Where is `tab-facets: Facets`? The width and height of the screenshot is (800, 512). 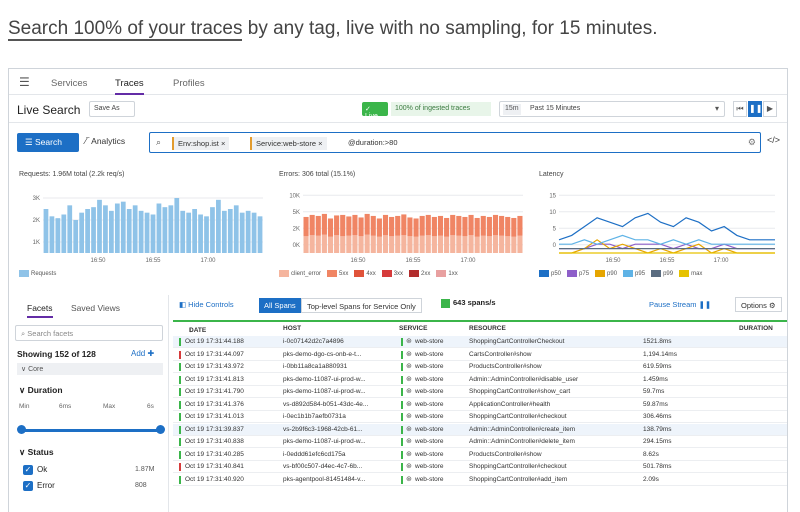
tab-facets: Facets is located at coordinates (40, 310).